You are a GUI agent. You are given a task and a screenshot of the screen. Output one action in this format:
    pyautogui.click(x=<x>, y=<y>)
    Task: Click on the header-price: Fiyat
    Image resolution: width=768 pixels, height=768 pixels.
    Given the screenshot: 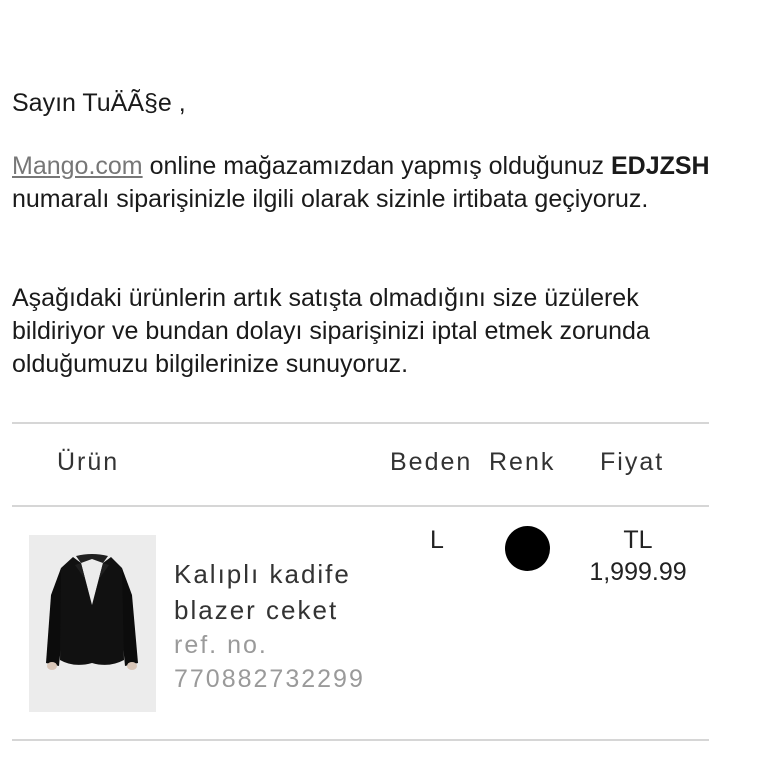 What is the action you would take?
    pyautogui.click(x=632, y=462)
    